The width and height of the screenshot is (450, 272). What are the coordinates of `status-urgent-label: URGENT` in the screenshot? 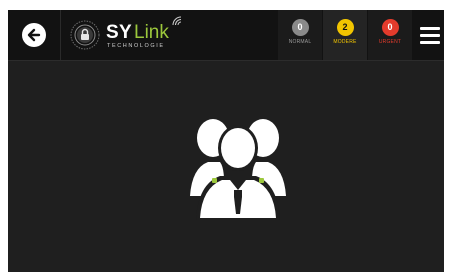 It's located at (390, 42).